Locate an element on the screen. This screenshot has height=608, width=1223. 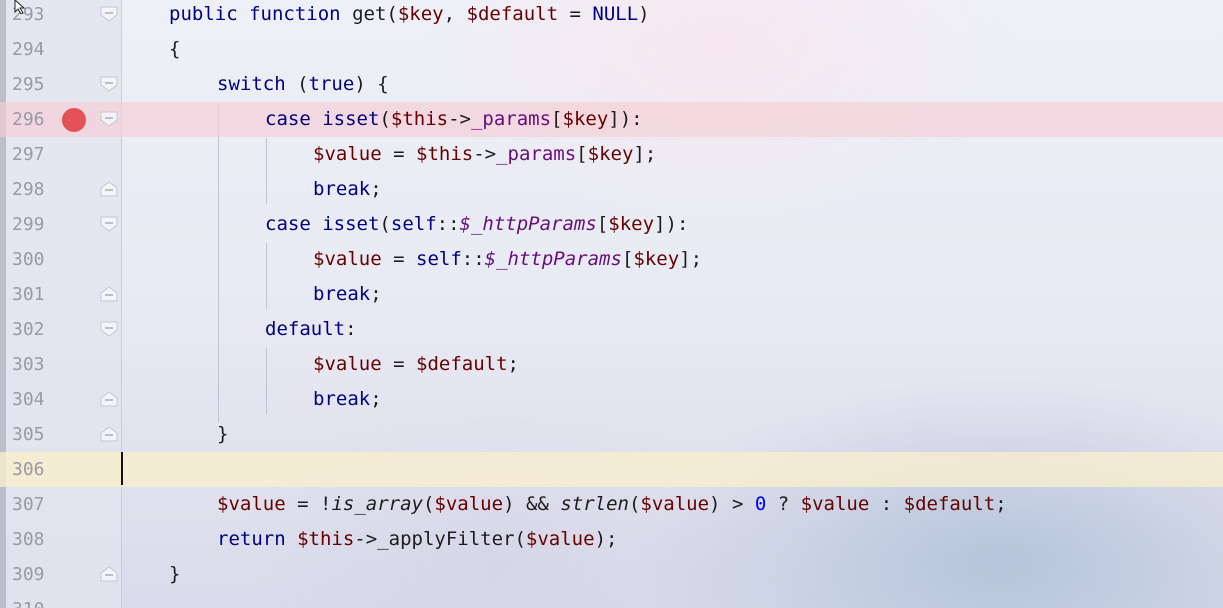
code-text: case isset($this->_params[$key]): is located at coordinates (454, 119).